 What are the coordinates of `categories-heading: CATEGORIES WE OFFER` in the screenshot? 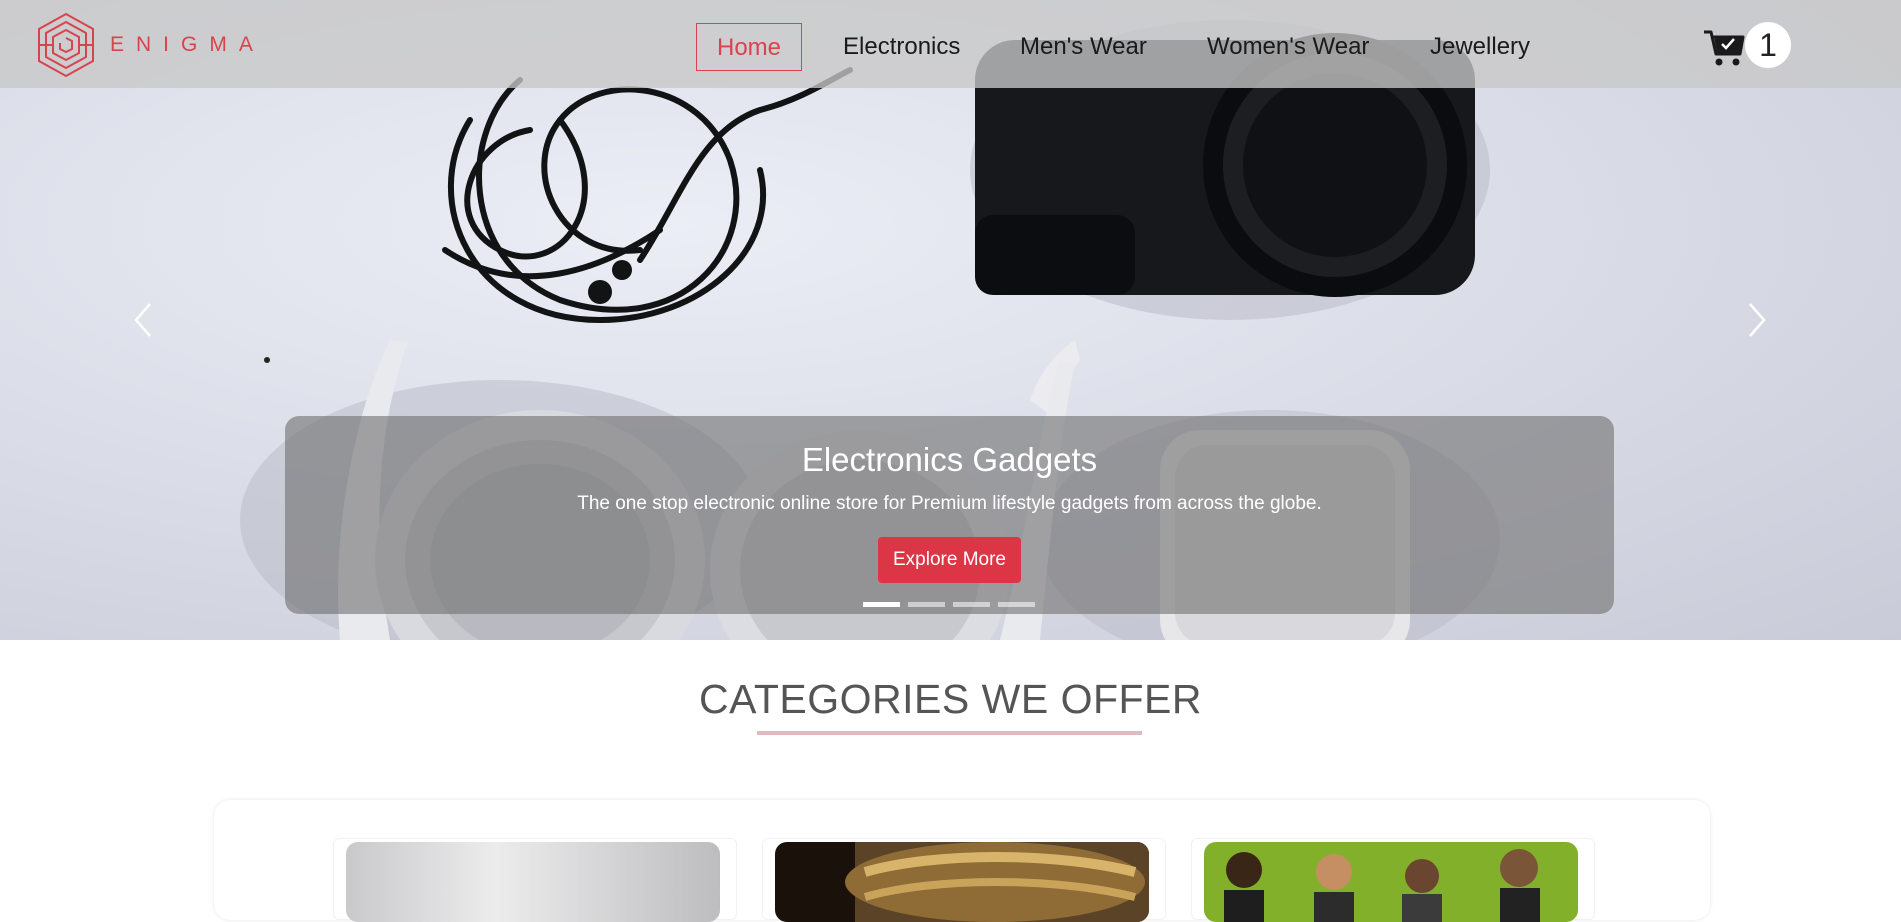 It's located at (950, 699).